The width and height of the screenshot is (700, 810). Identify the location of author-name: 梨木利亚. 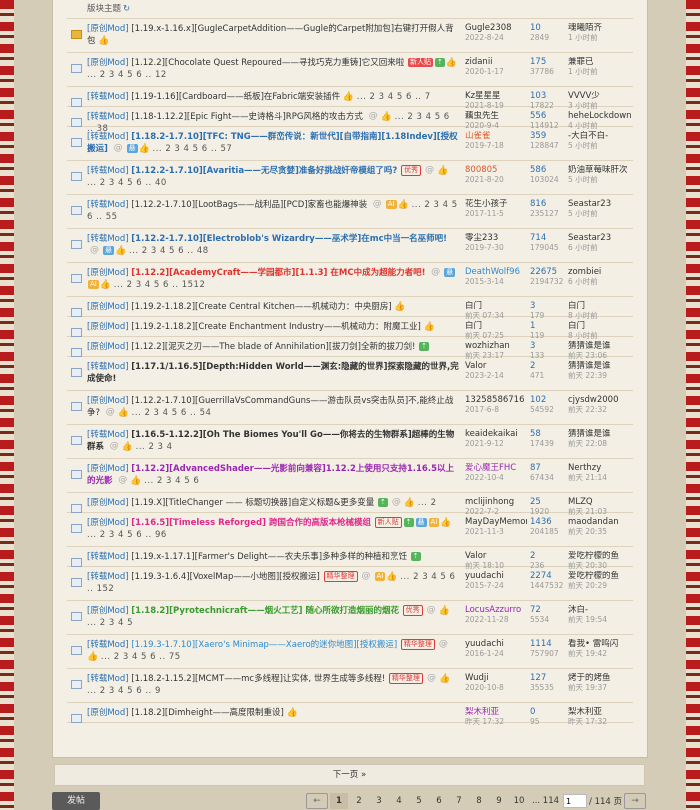
(496, 712).